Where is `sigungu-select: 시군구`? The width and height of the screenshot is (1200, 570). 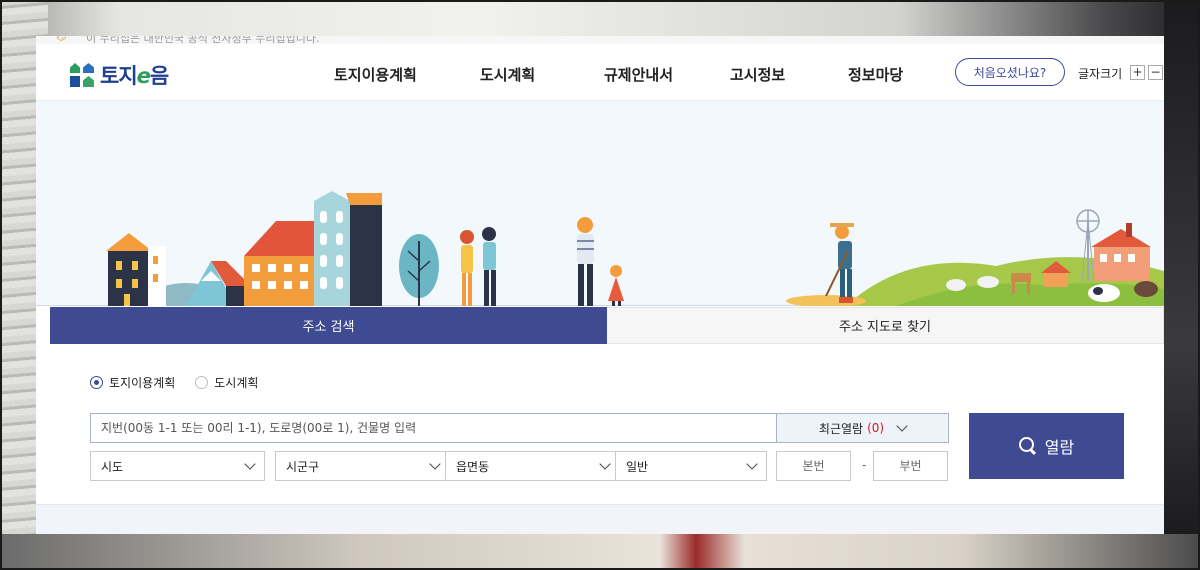
sigungu-select: 시군구 is located at coordinates (362, 466).